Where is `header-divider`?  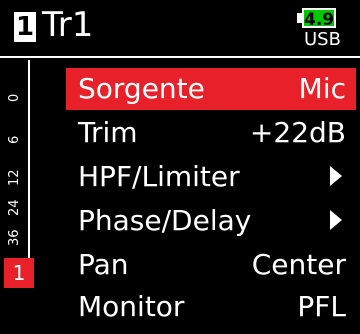
header-divider is located at coordinates (180, 57).